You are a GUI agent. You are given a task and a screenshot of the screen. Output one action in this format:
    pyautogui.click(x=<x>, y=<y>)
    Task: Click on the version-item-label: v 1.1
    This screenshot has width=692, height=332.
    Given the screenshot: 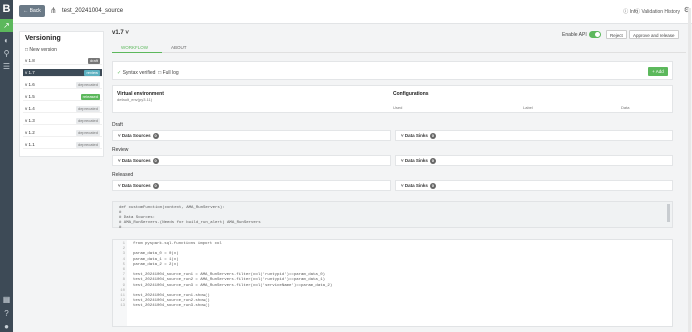 What is the action you would take?
    pyautogui.click(x=30, y=144)
    